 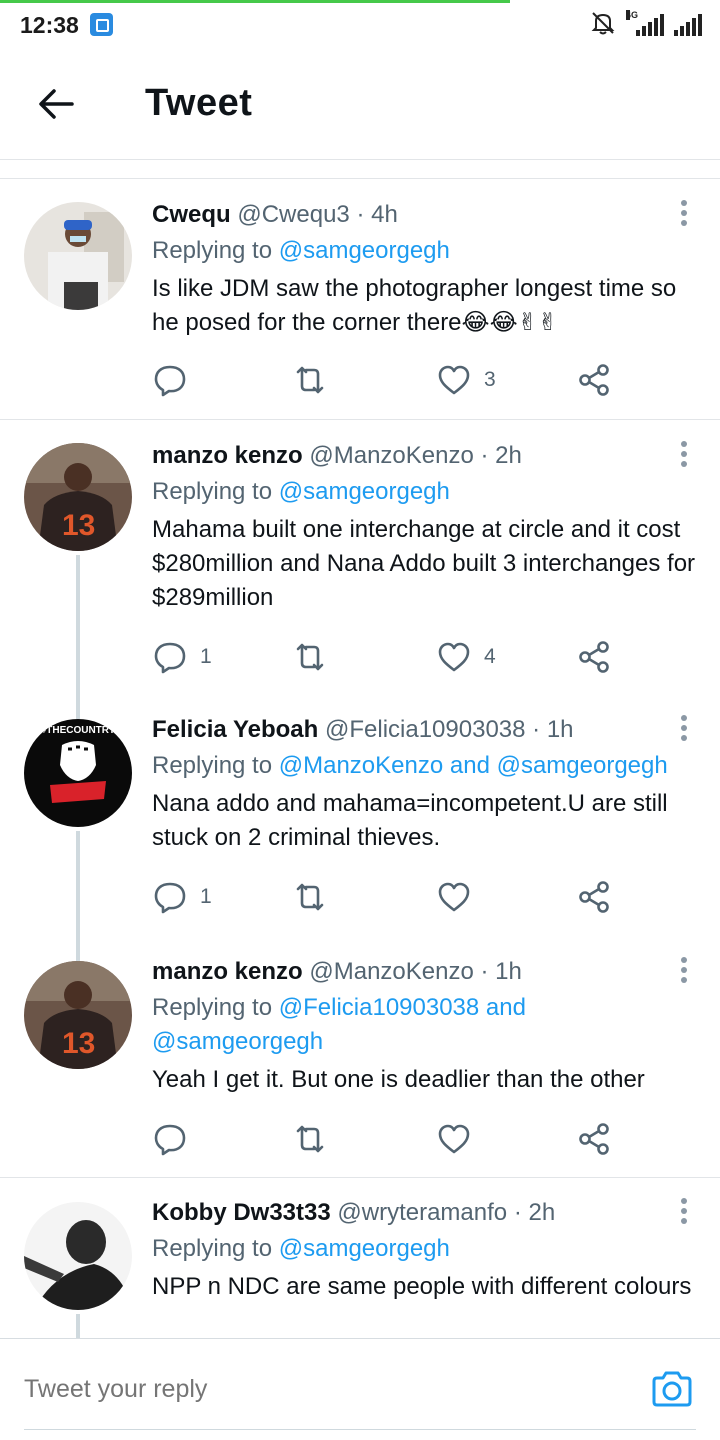 I want to click on input-underline, so click(x=360, y=1429).